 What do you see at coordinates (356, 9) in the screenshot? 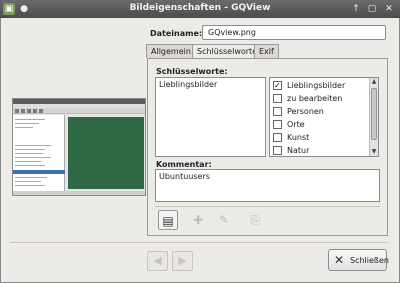
I see `up-arrow-icon: ↑` at bounding box center [356, 9].